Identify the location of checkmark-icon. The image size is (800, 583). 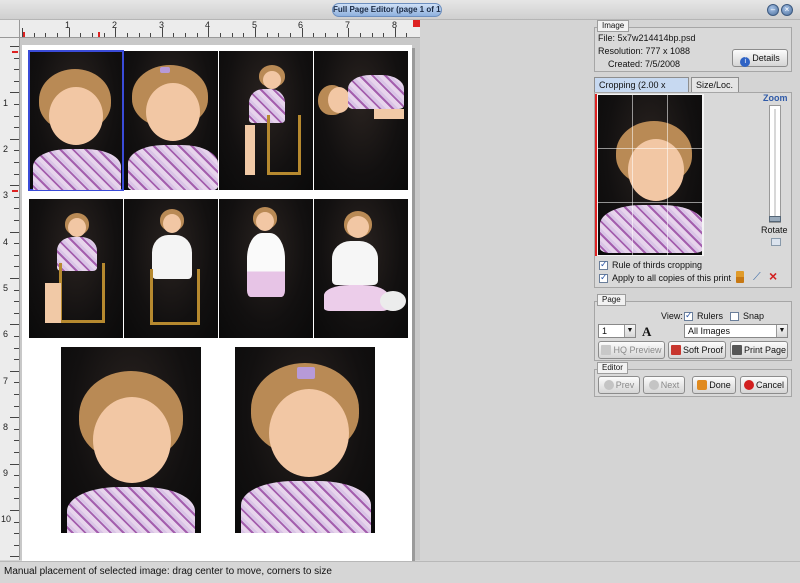
(702, 385).